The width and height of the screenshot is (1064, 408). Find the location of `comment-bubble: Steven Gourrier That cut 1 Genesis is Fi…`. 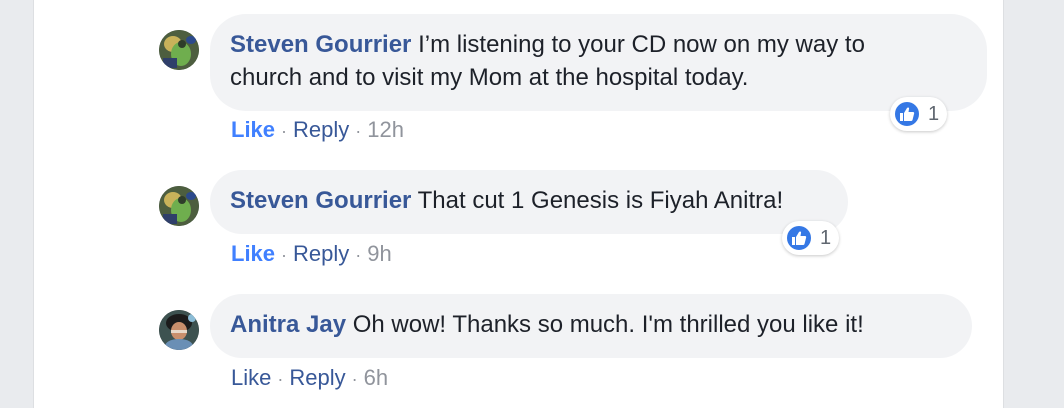

comment-bubble: Steven Gourrier That cut 1 Genesis is Fi… is located at coordinates (529, 202).